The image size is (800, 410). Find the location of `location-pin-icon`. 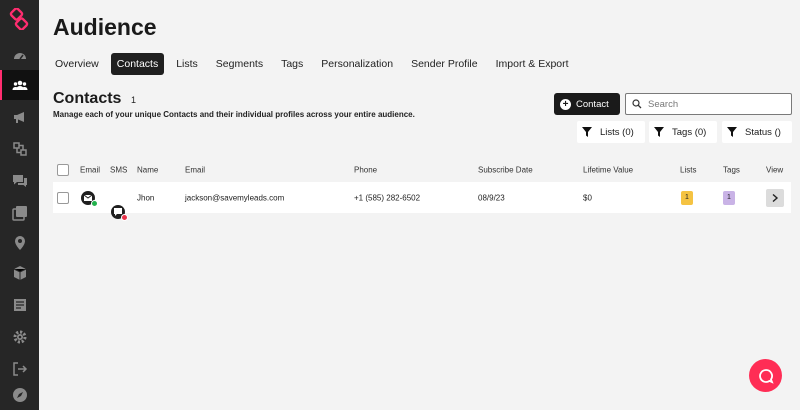

location-pin-icon is located at coordinates (19, 243).